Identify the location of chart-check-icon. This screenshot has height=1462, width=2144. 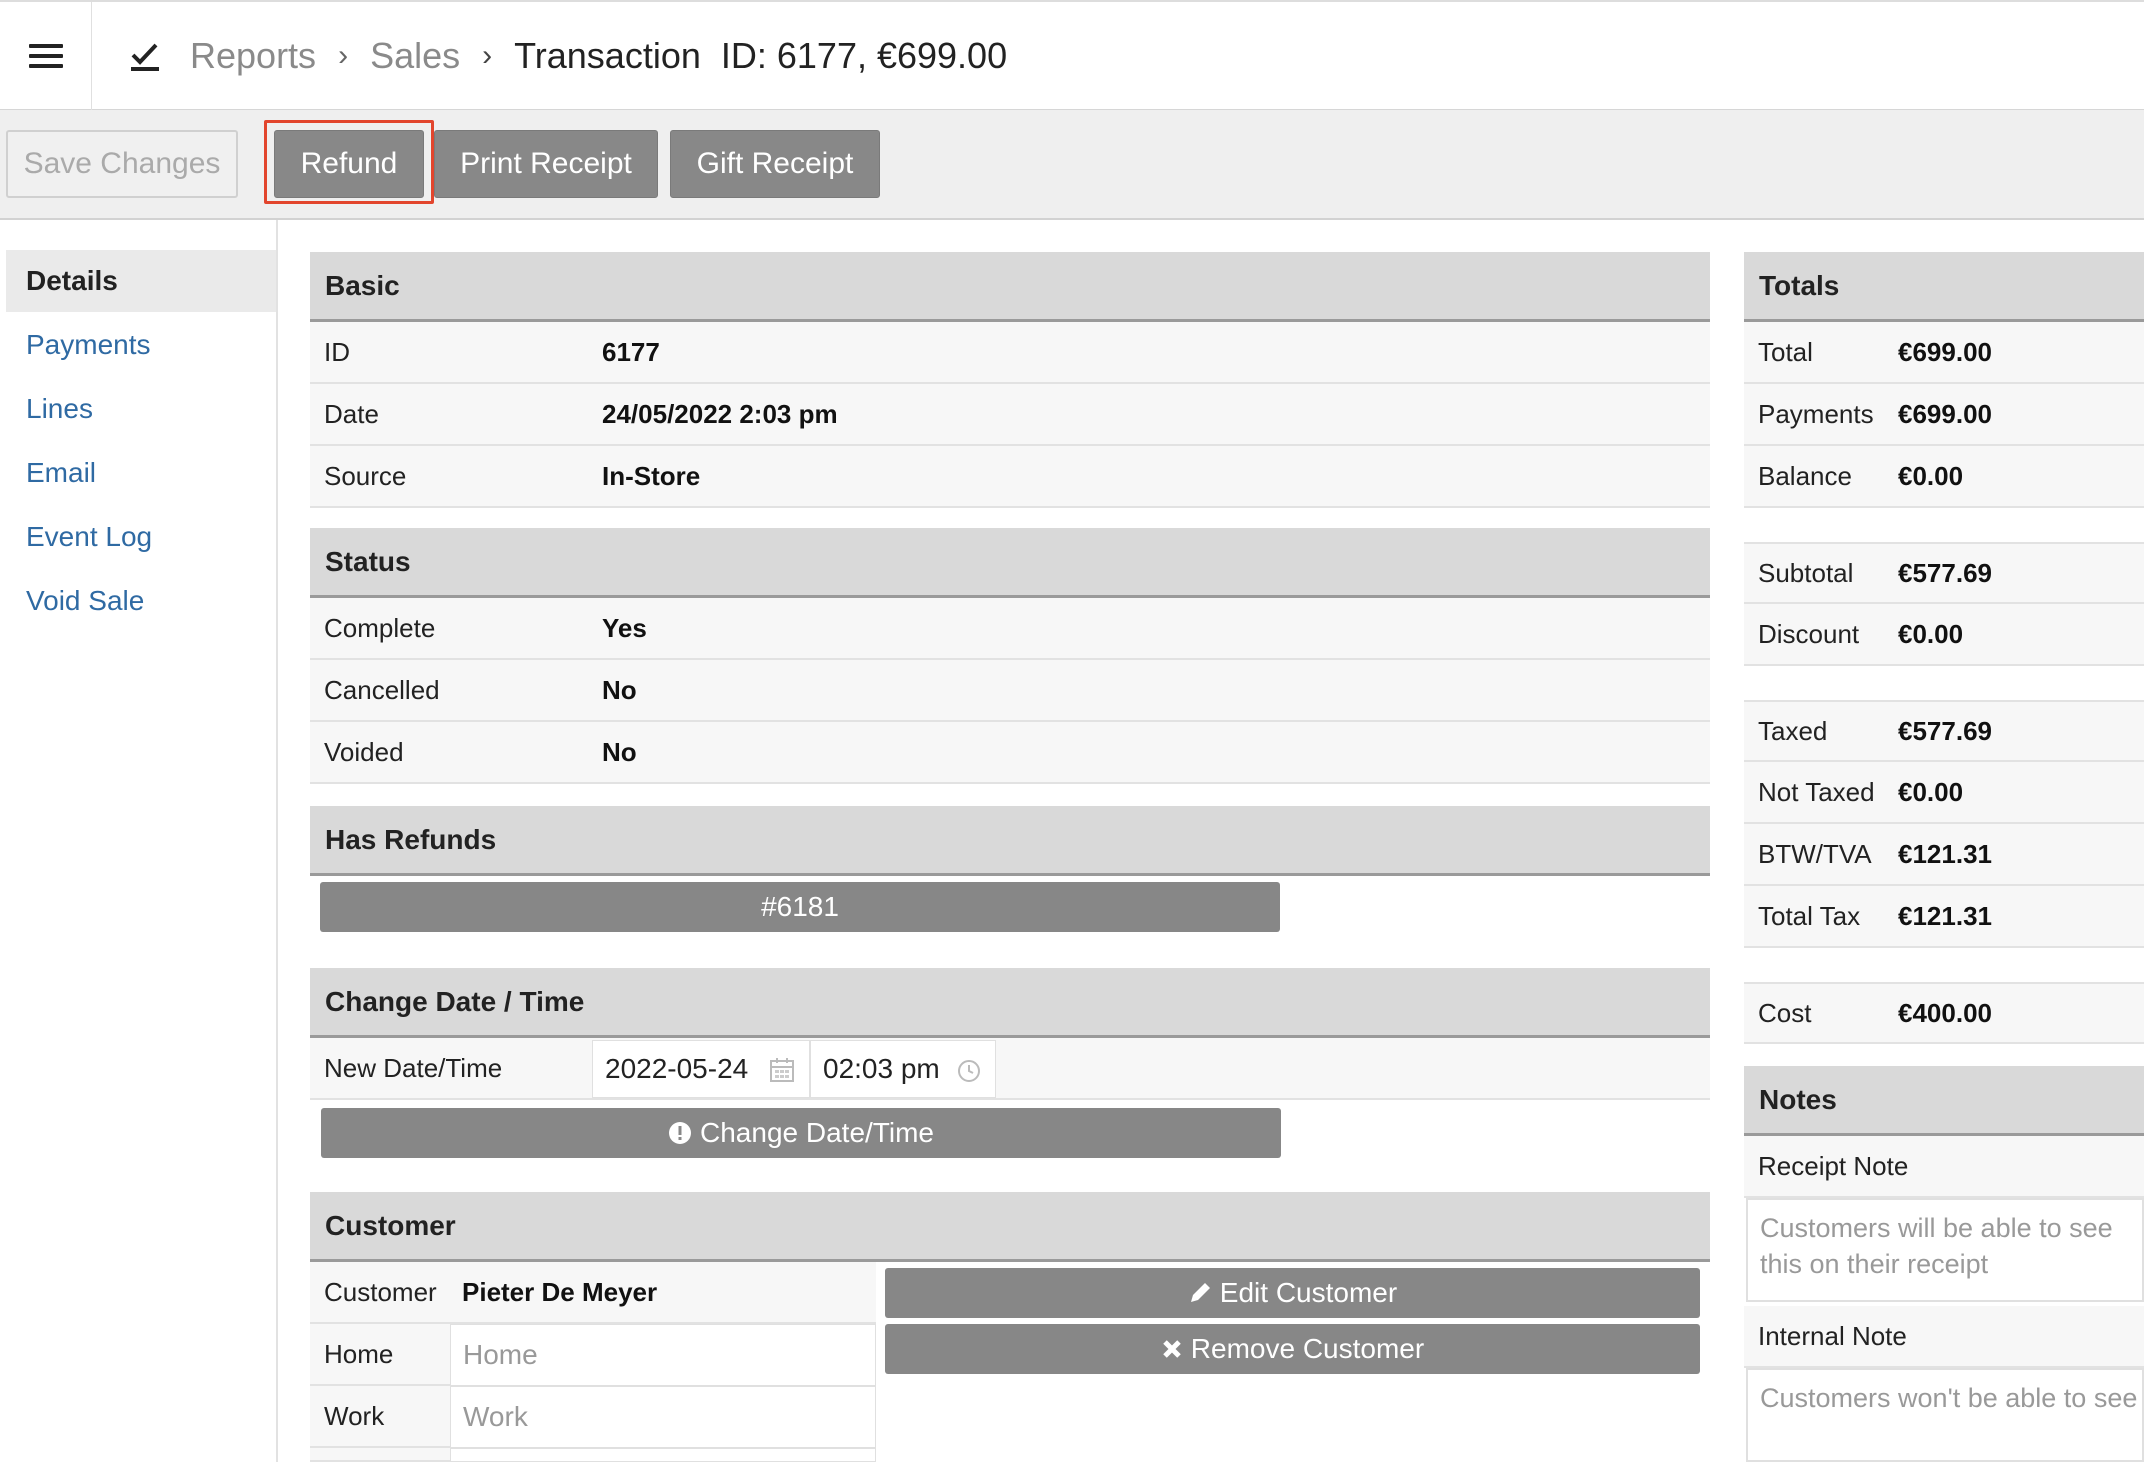
(145, 57).